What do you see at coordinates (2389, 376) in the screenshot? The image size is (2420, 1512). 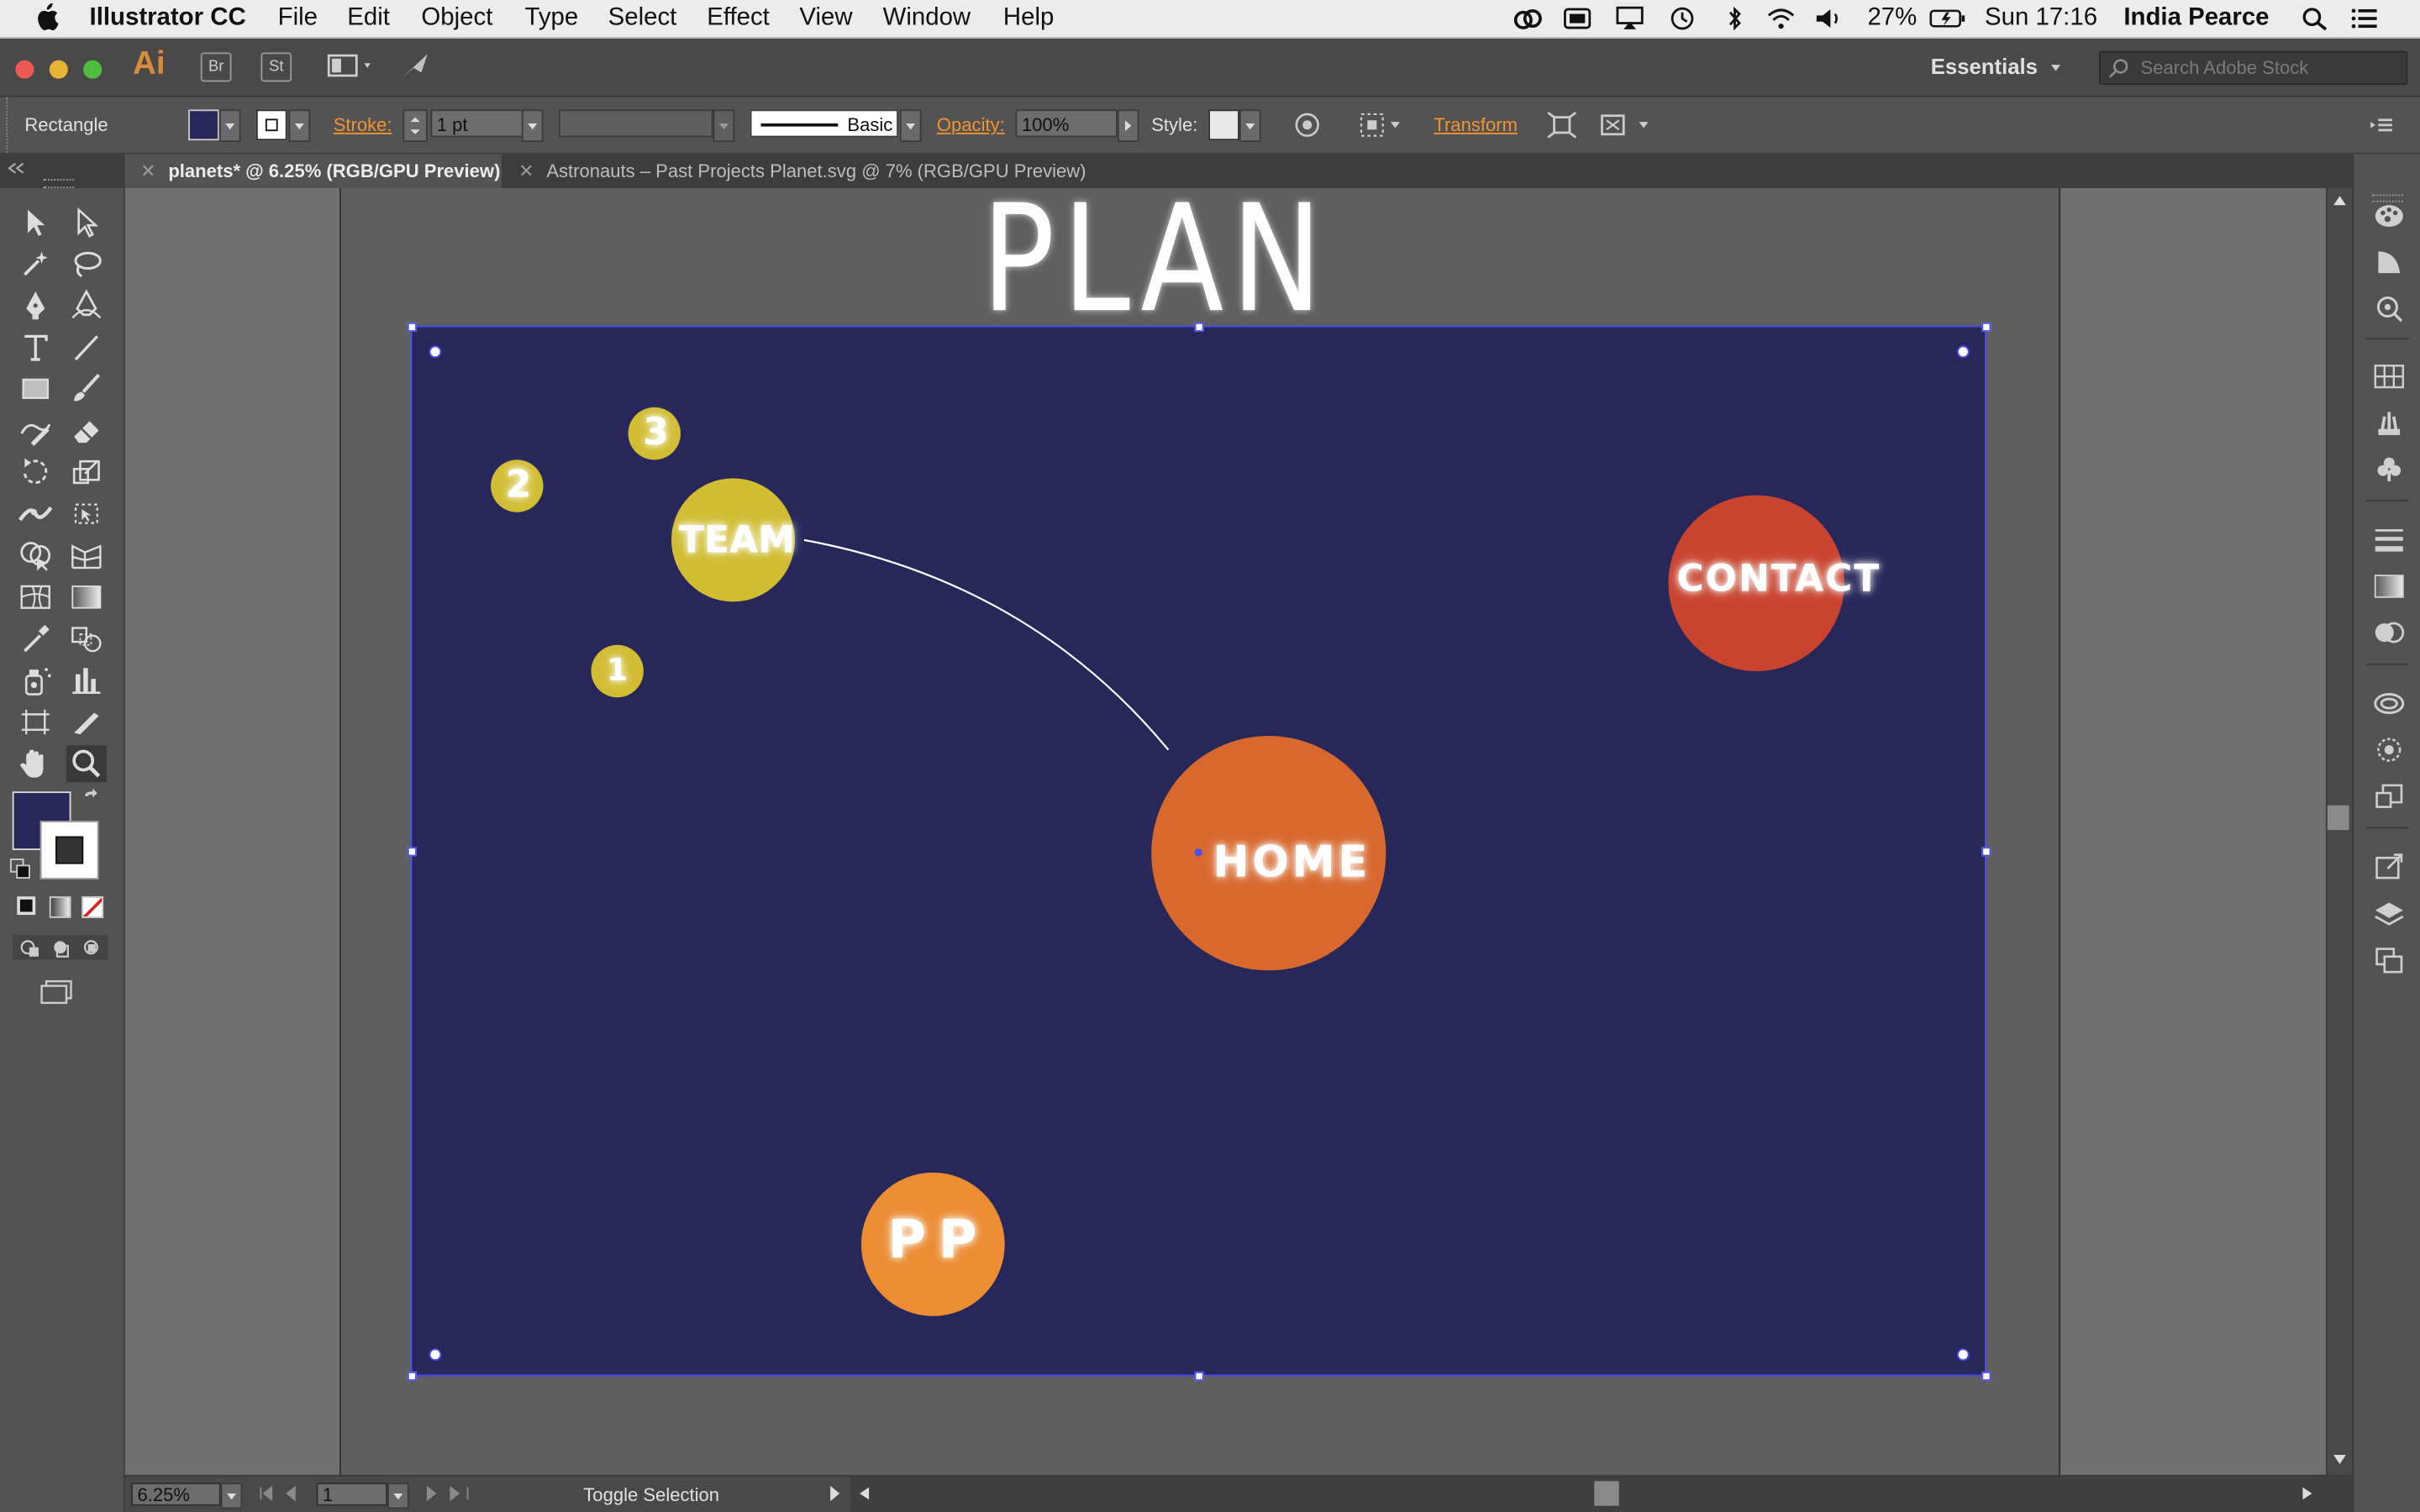 I see `swatches-icon` at bounding box center [2389, 376].